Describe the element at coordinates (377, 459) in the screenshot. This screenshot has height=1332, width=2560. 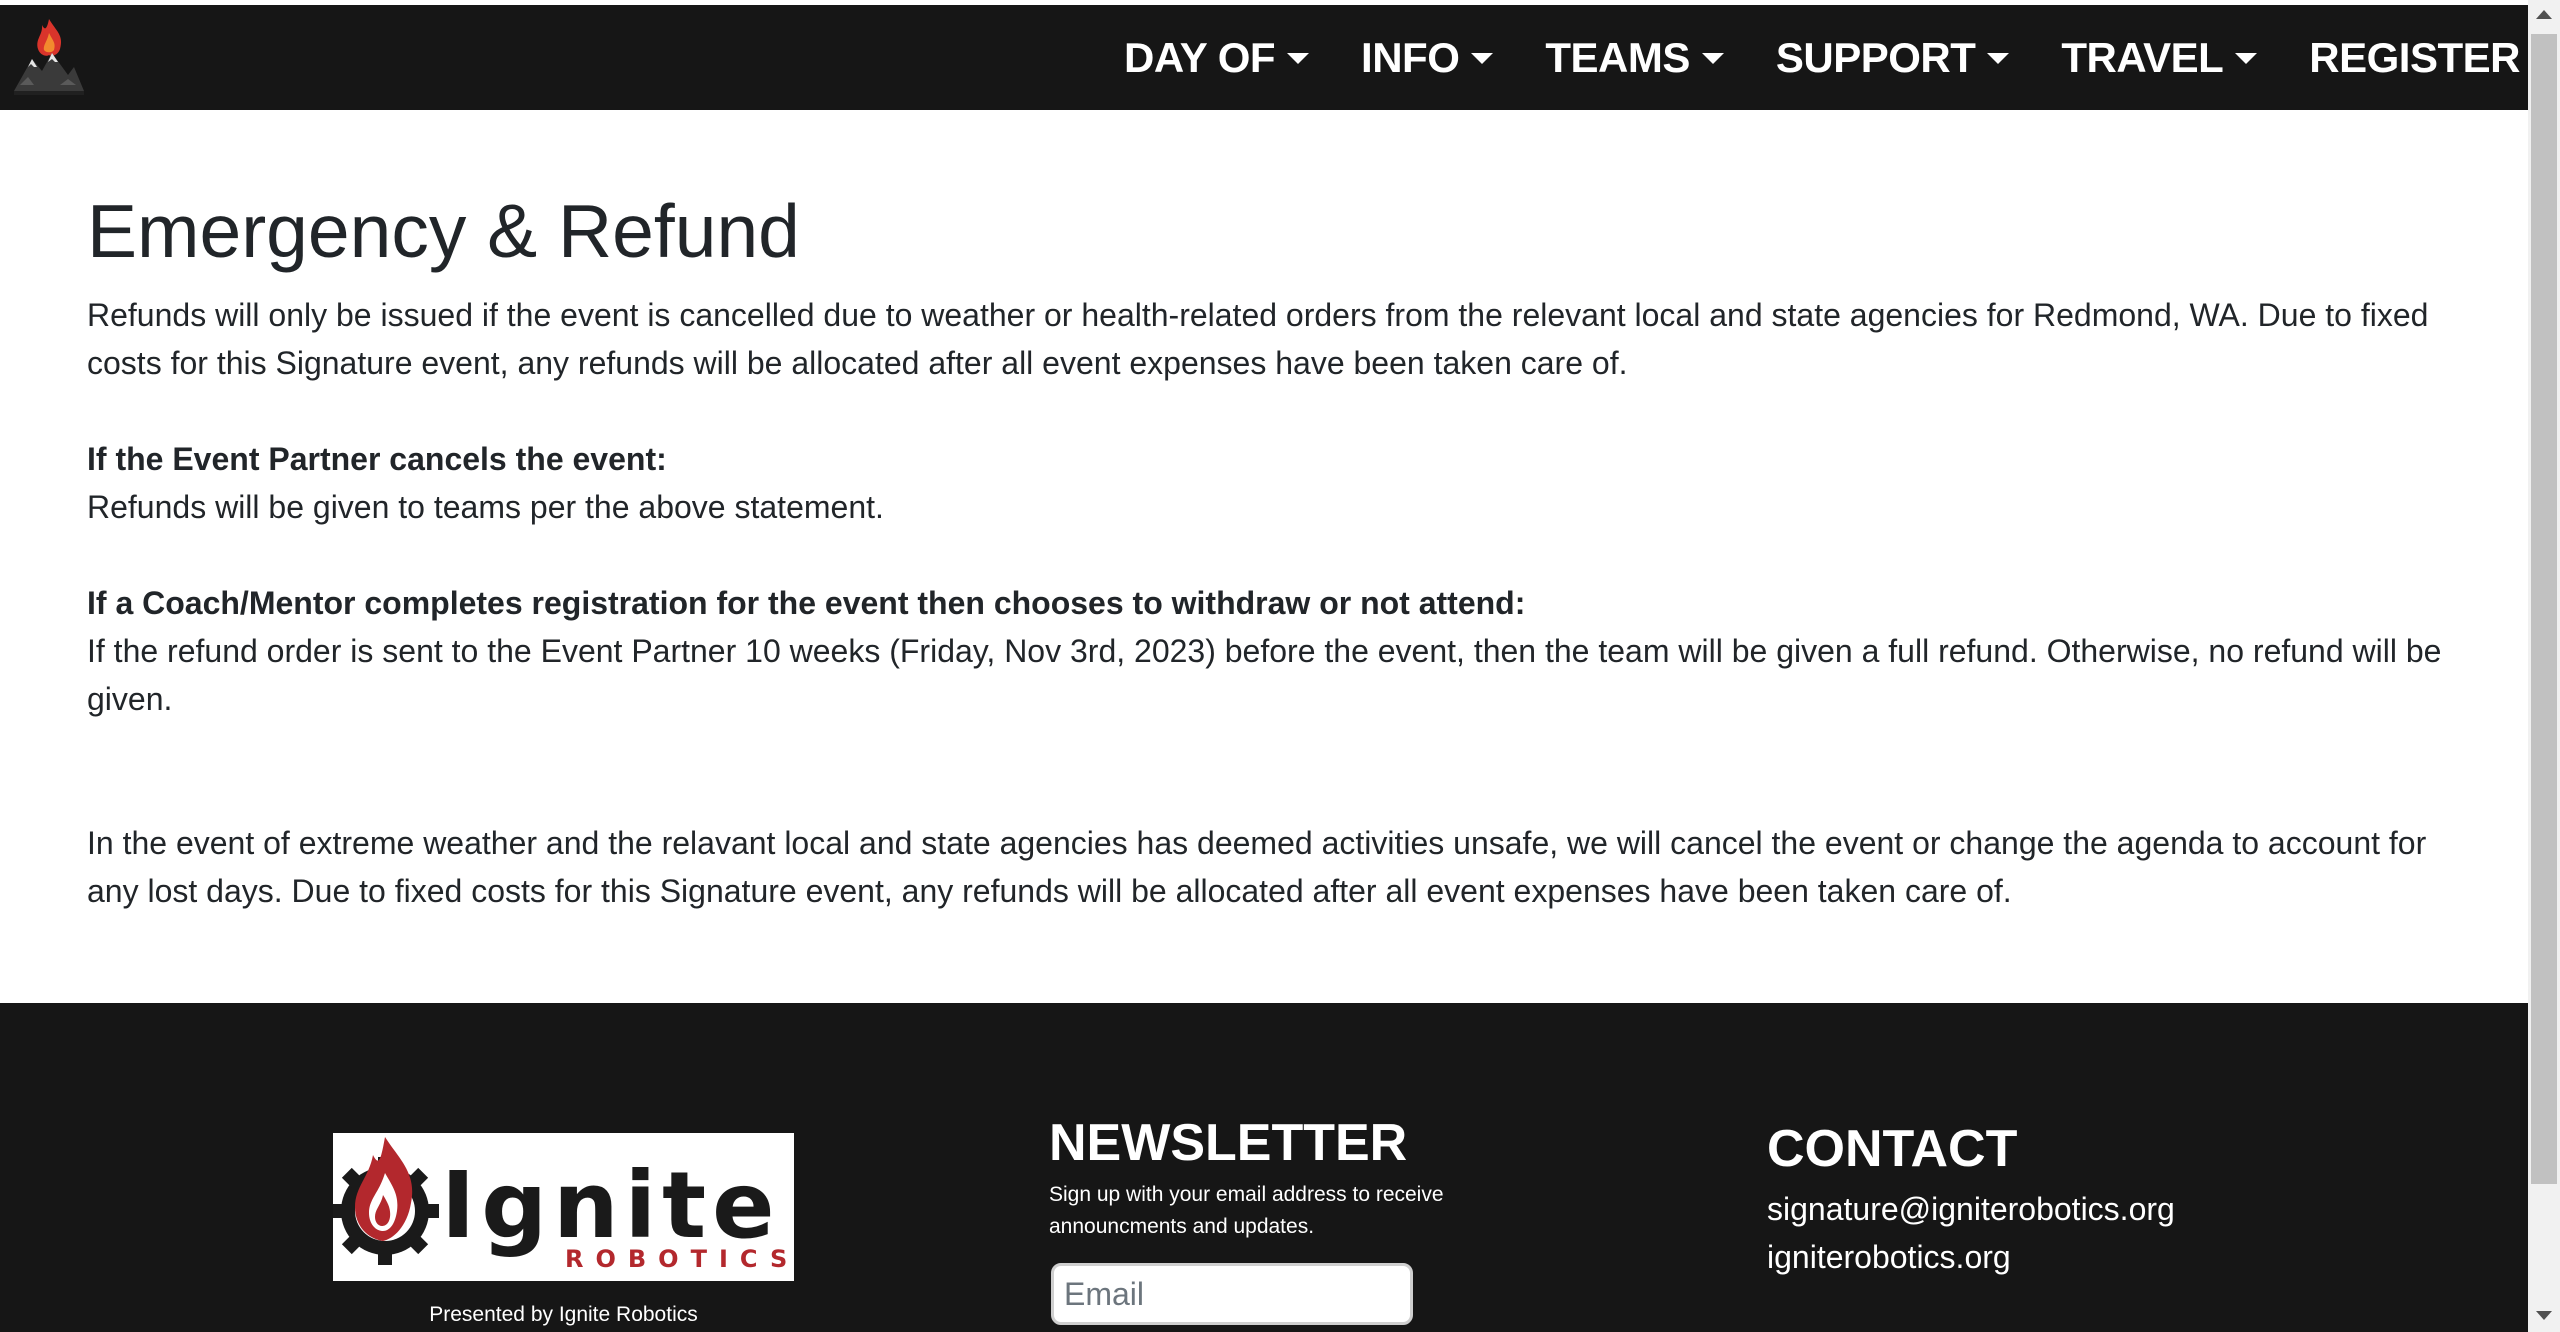
I see `partner-cancel-heading: If the Event Partner cancels the event:` at that location.